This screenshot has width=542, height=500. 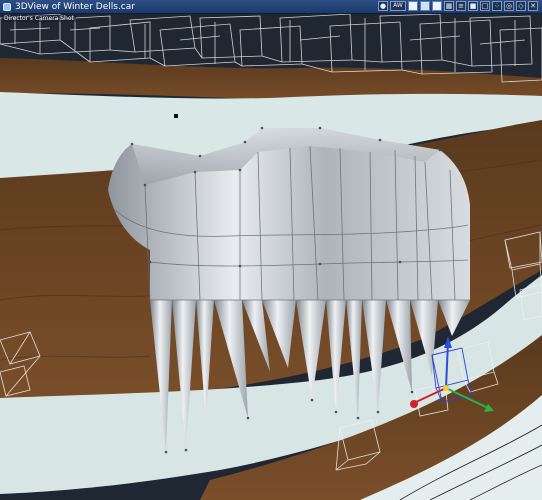 What do you see at coordinates (497, 6) in the screenshot?
I see `dots-icon: ⁘` at bounding box center [497, 6].